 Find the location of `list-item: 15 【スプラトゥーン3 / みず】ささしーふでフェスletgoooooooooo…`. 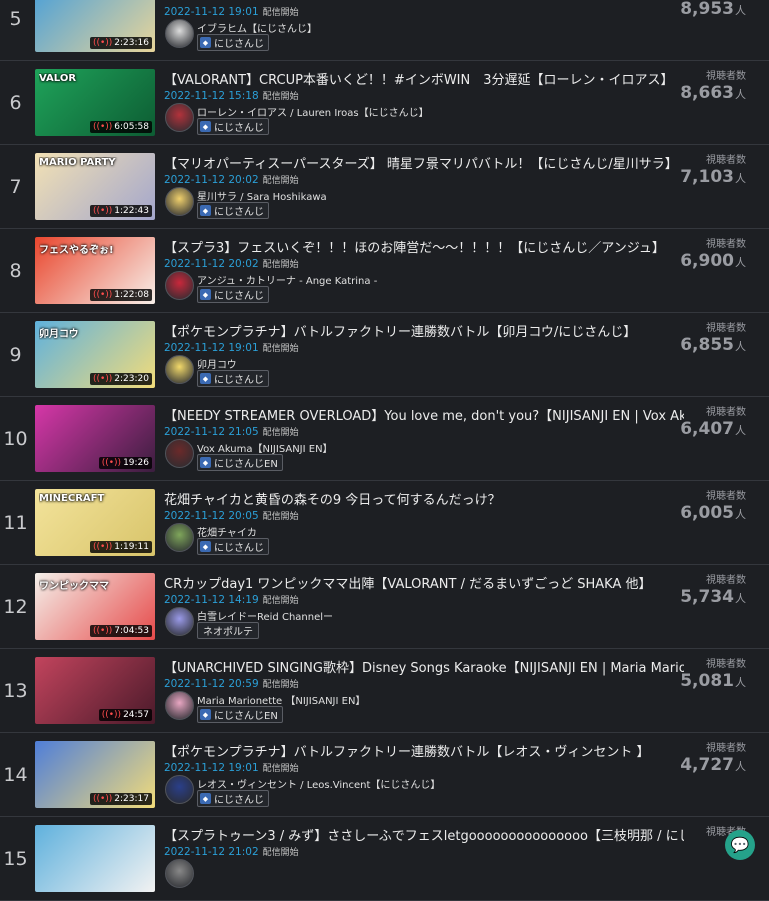

list-item: 15 【スプラトゥーン3 / みず】ささしーふでフェスletgoooooooooo… is located at coordinates (384, 859).